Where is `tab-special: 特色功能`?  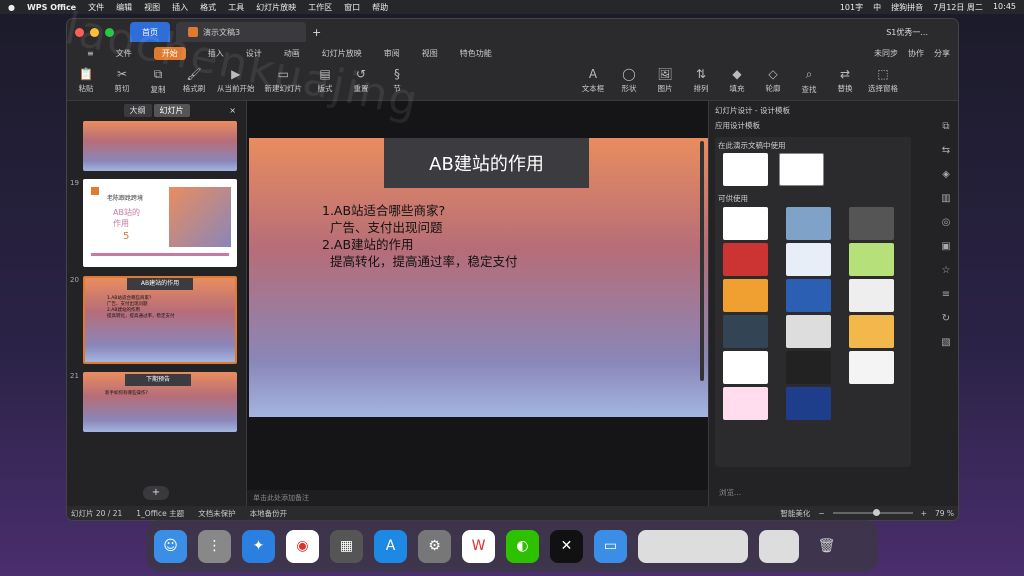 tab-special: 特色功能 is located at coordinates (476, 53).